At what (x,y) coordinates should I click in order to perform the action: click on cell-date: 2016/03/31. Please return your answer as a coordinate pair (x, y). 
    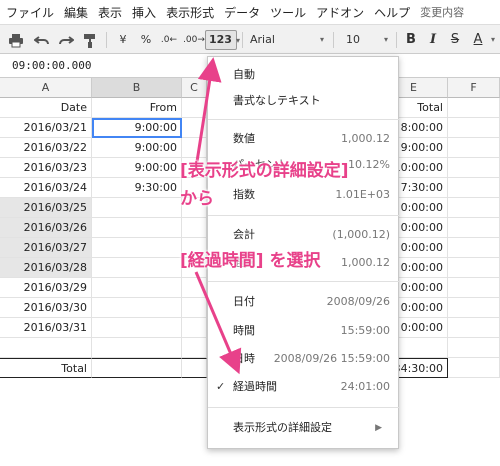
    Looking at the image, I should click on (46, 328).